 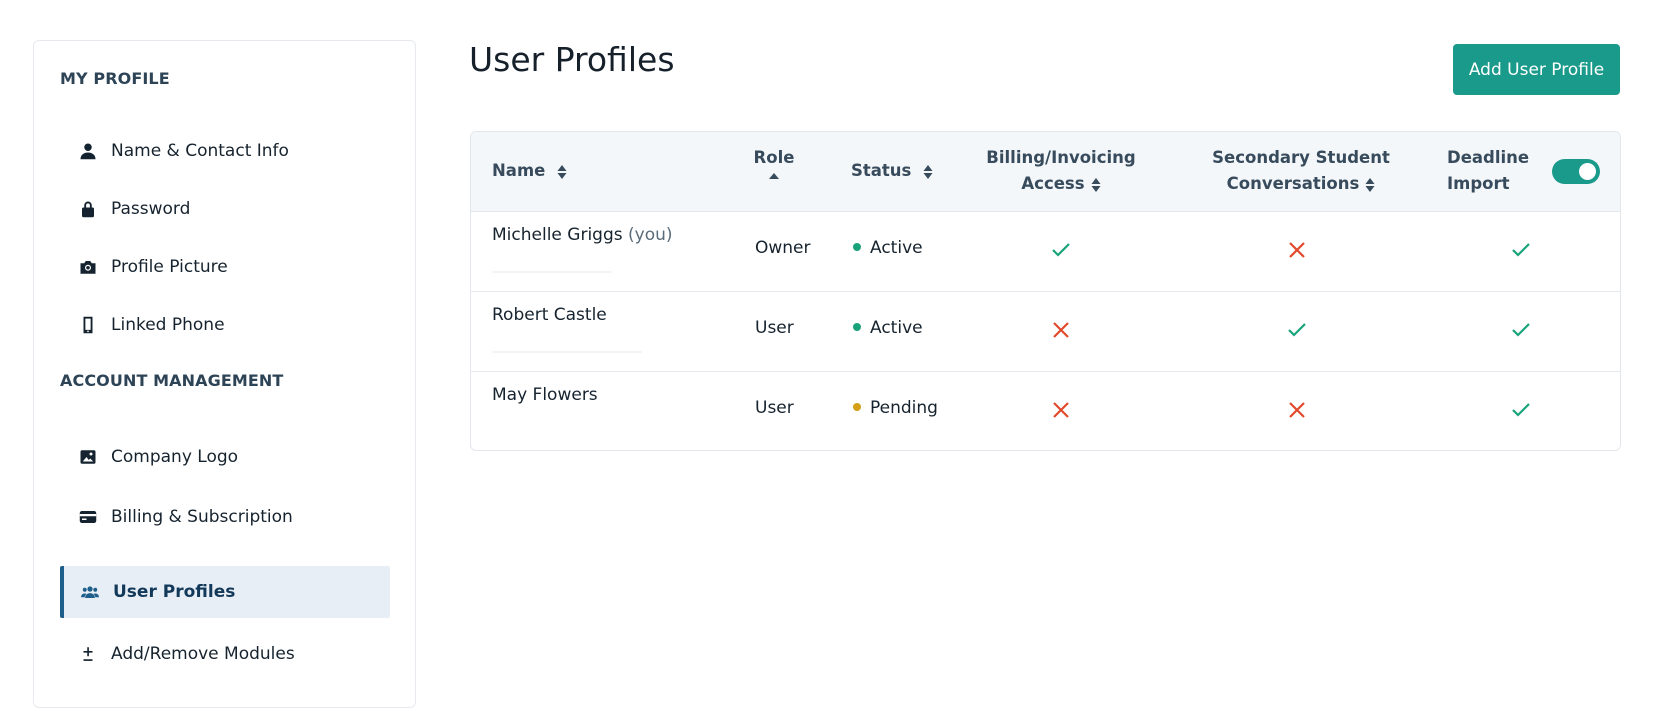 What do you see at coordinates (225, 209) in the screenshot?
I see `sidebar-item-password: Password` at bounding box center [225, 209].